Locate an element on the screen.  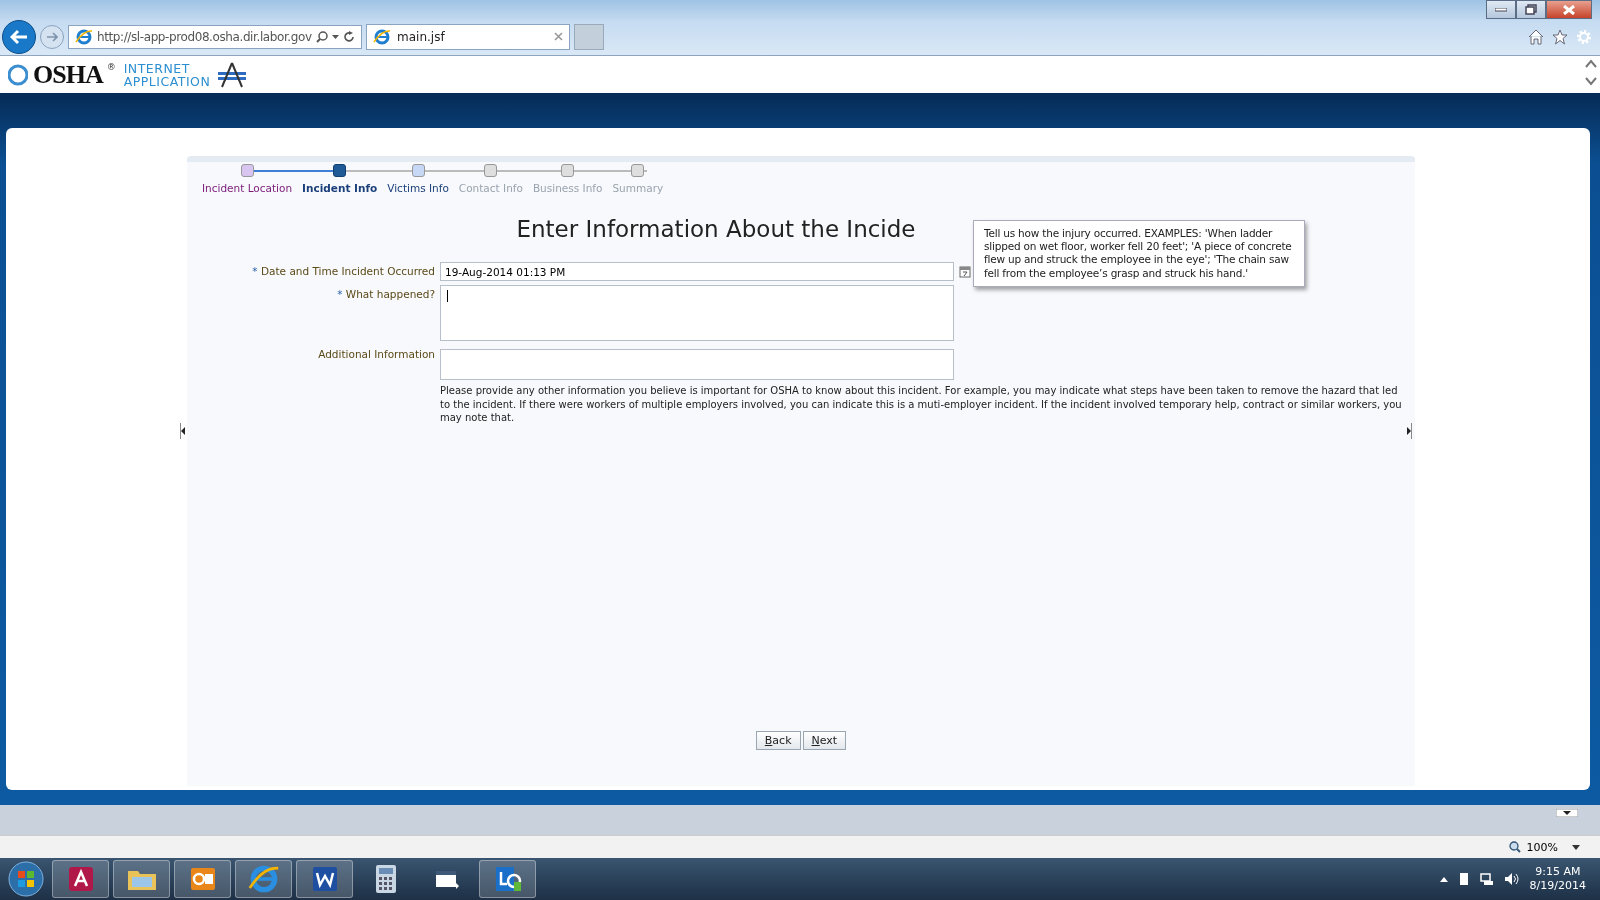
nav-button: Next is located at coordinates (824, 740).